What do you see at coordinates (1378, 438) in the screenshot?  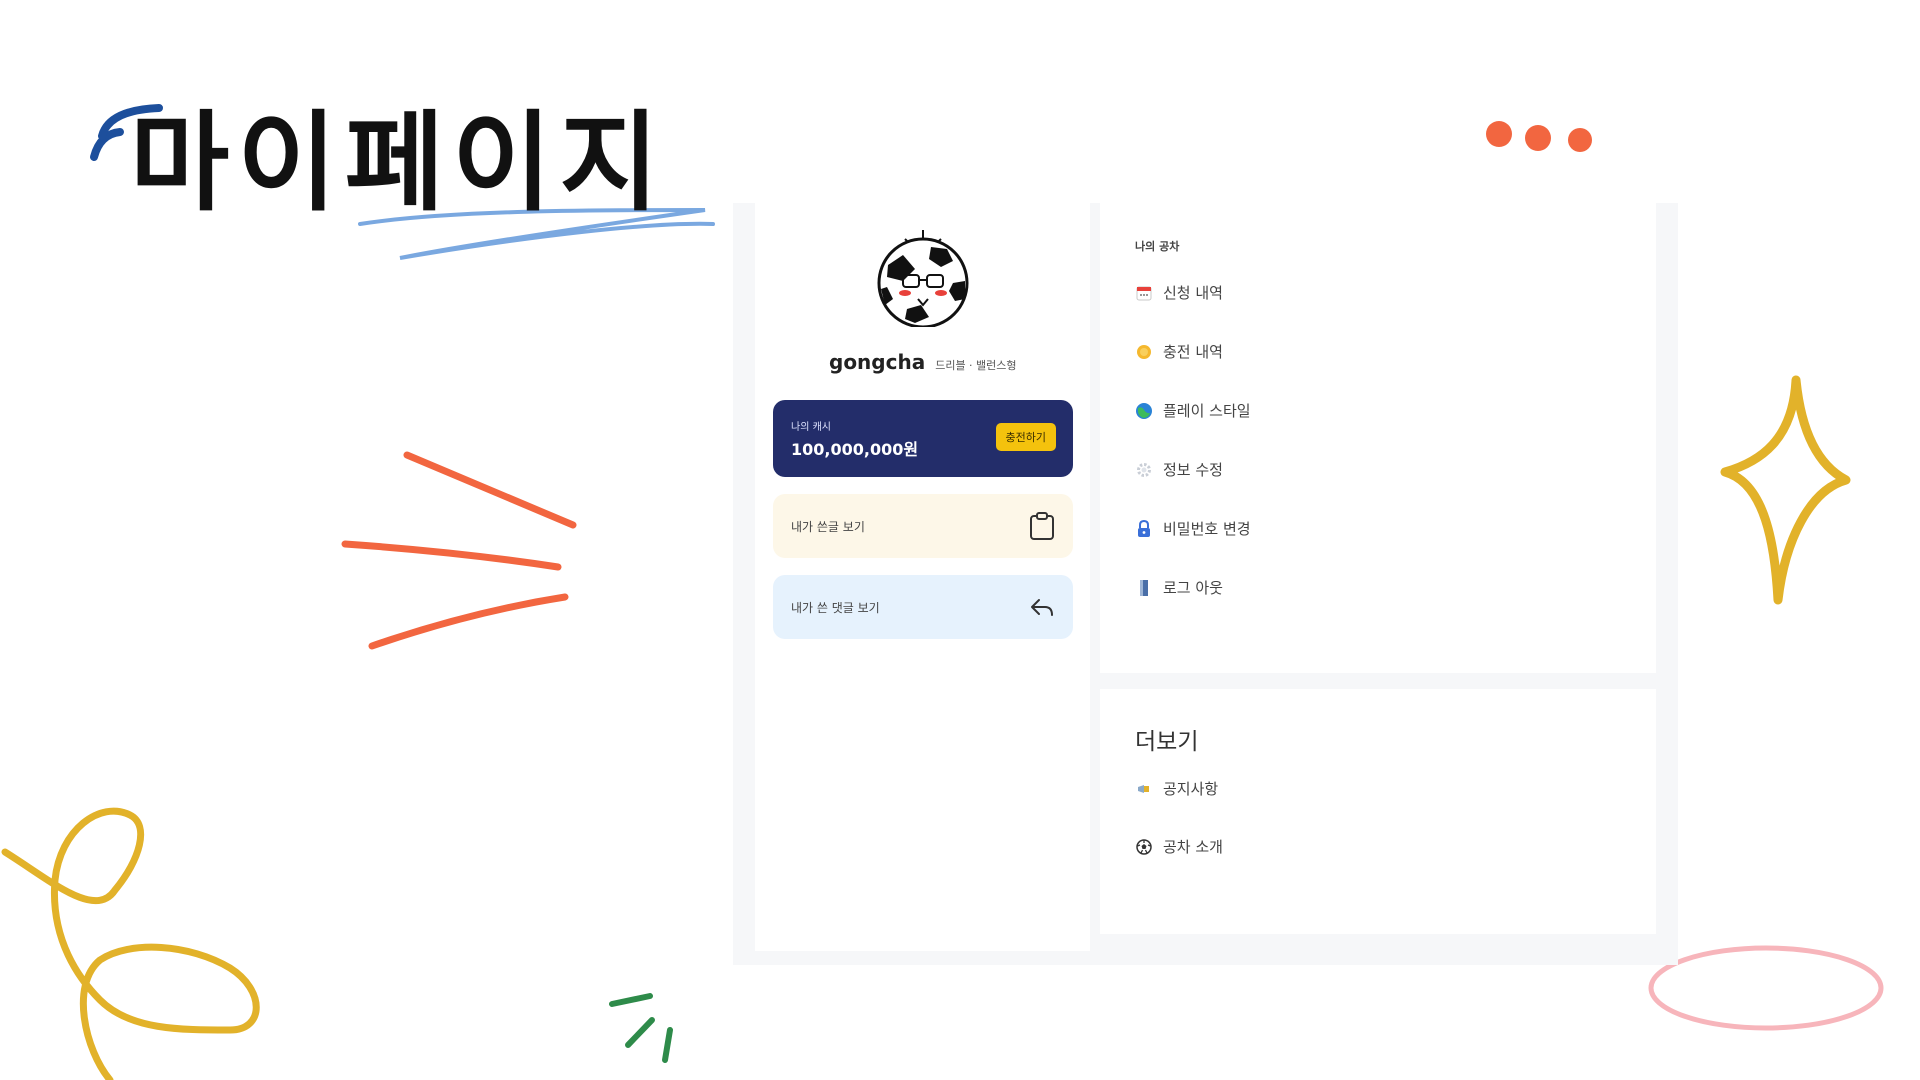 I see `my-gongcha-panel` at bounding box center [1378, 438].